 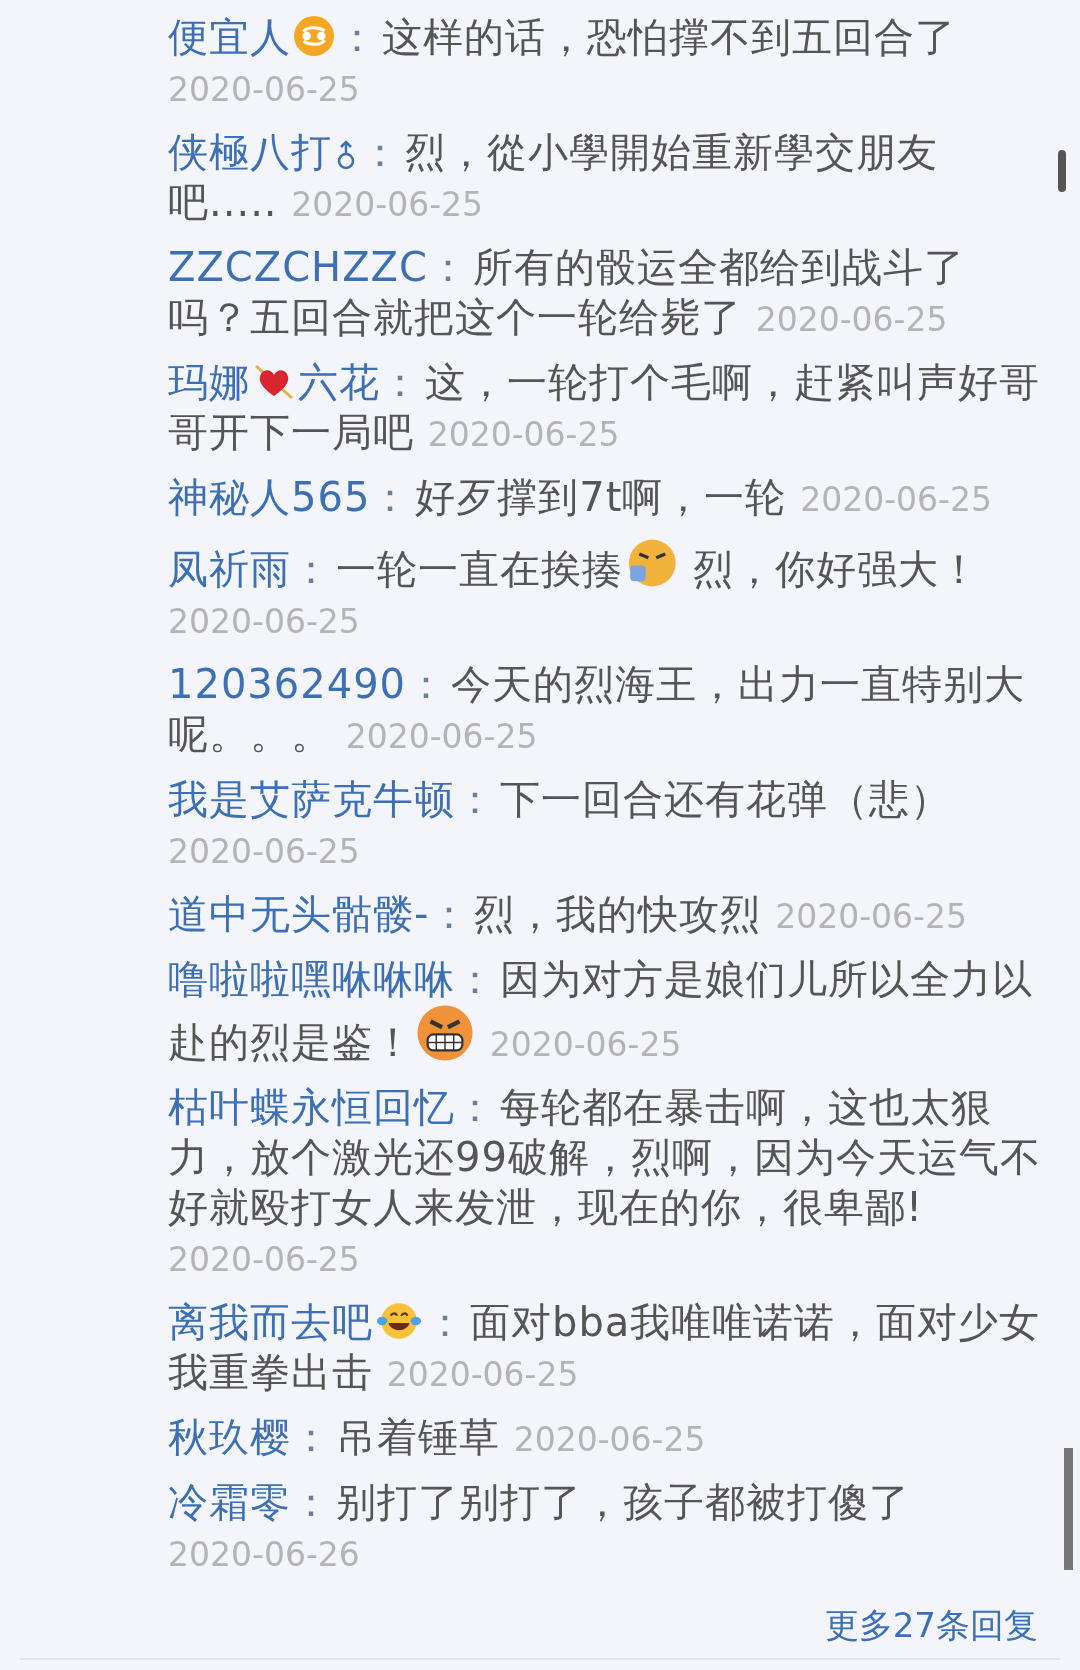 I want to click on angry-grin-icon, so click(x=445, y=1033).